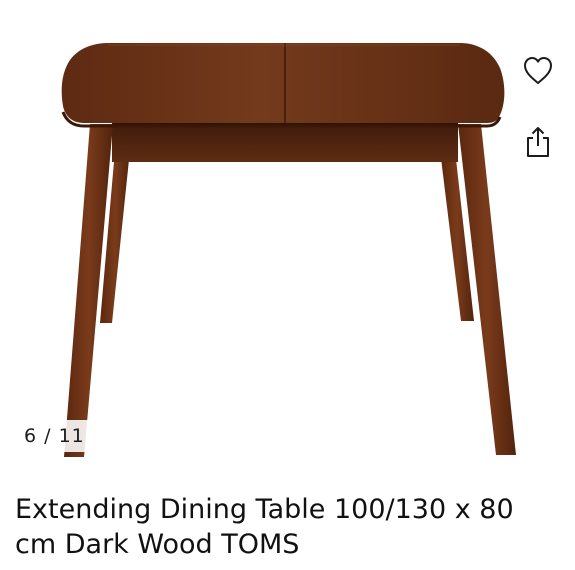  Describe the element at coordinates (285, 143) in the screenshot. I see `table-apron` at that location.